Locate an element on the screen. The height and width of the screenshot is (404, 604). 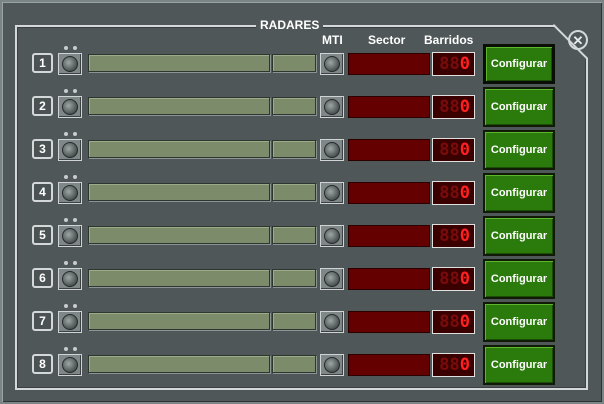
radar-number: 2 is located at coordinates (42, 106).